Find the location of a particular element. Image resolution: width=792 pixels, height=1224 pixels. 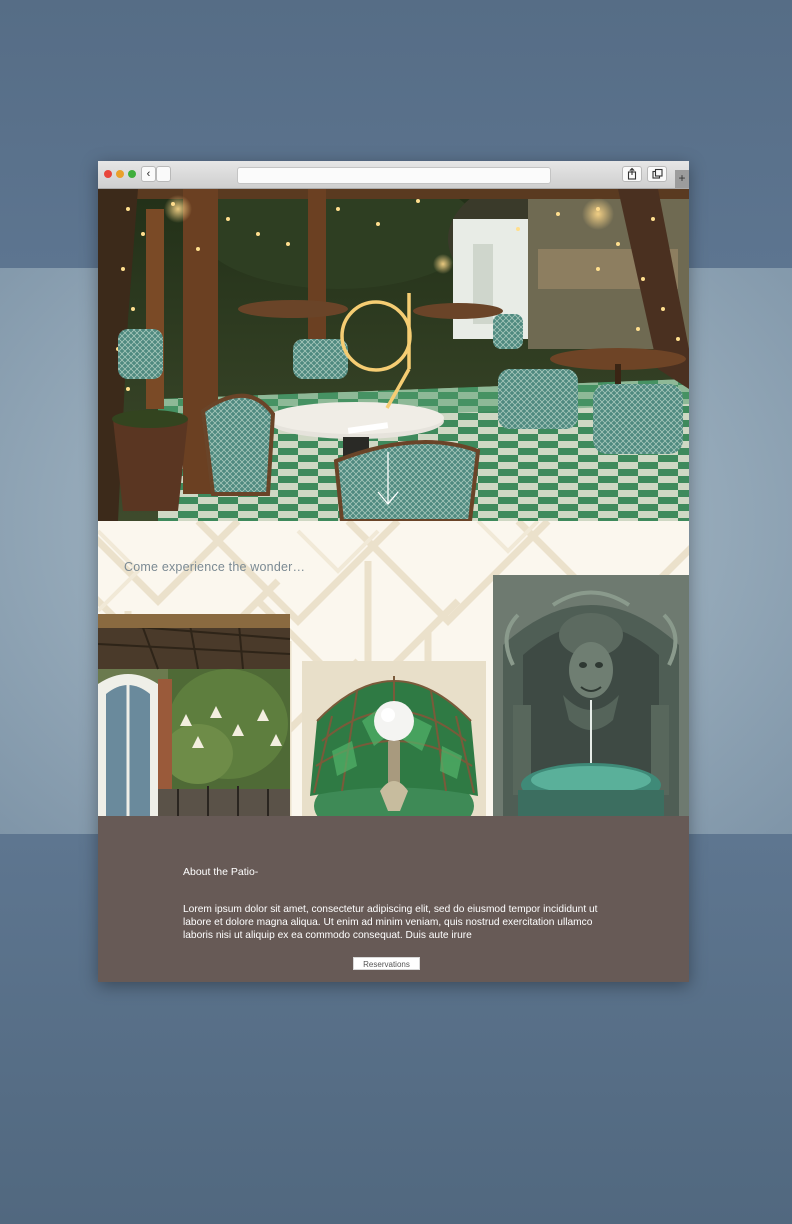

share-button is located at coordinates (632, 174).